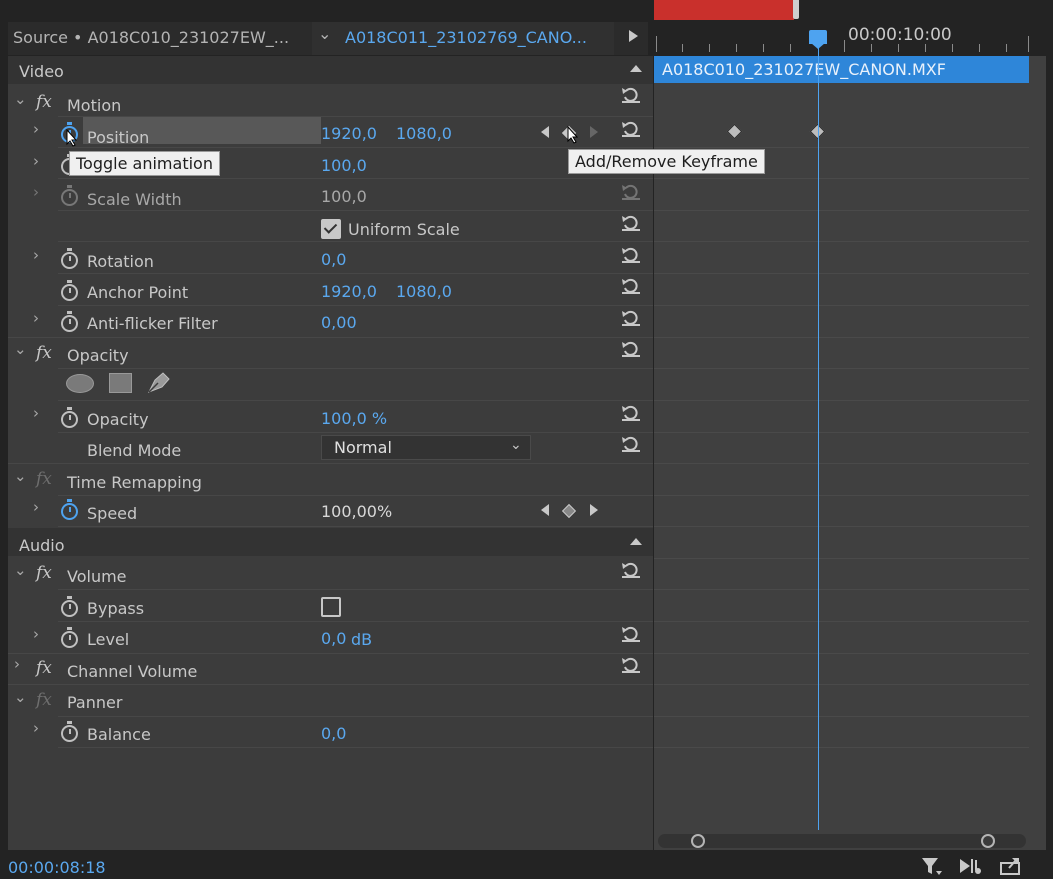 This screenshot has width=1053, height=879. Describe the element at coordinates (344, 165) in the screenshot. I see `scale-value: 100,0` at that location.